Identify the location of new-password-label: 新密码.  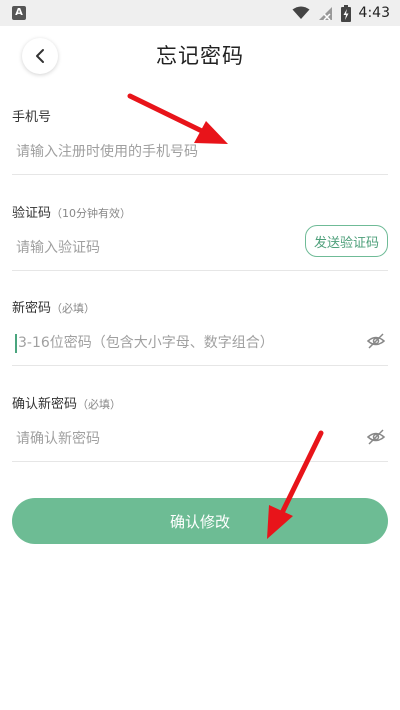
(32, 308).